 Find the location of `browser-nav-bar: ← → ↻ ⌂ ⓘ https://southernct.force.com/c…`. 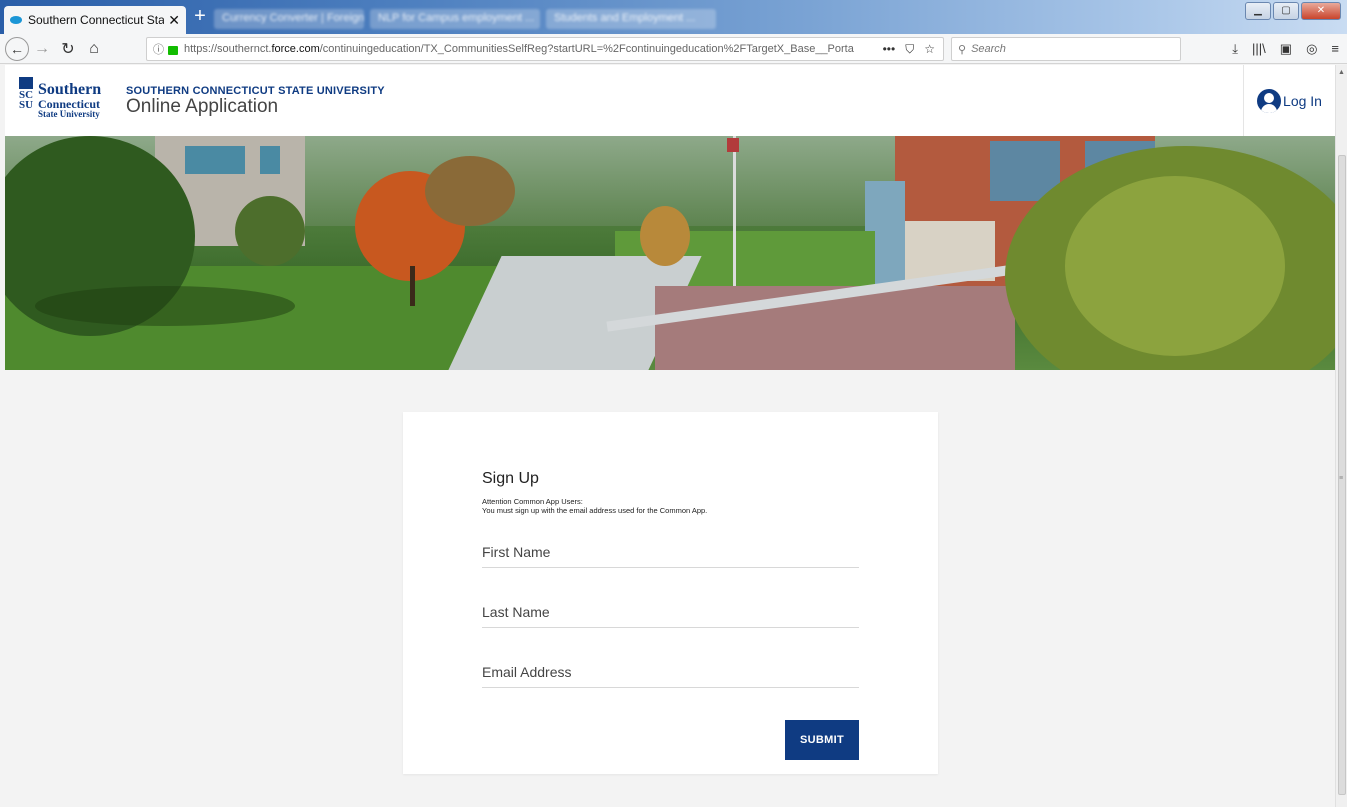

browser-nav-bar: ← → ↻ ⌂ ⓘ https://southernct.force.com/c… is located at coordinates (673, 49).